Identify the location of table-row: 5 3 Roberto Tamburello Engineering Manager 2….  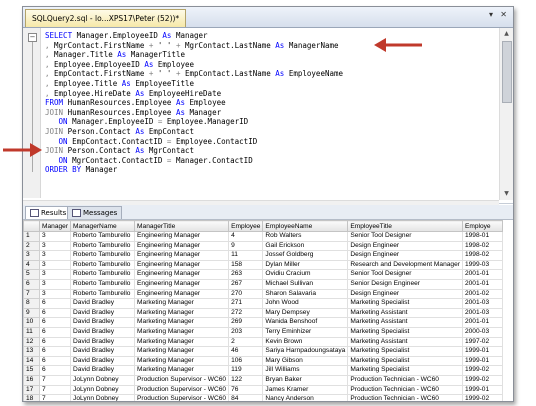
(263, 274).